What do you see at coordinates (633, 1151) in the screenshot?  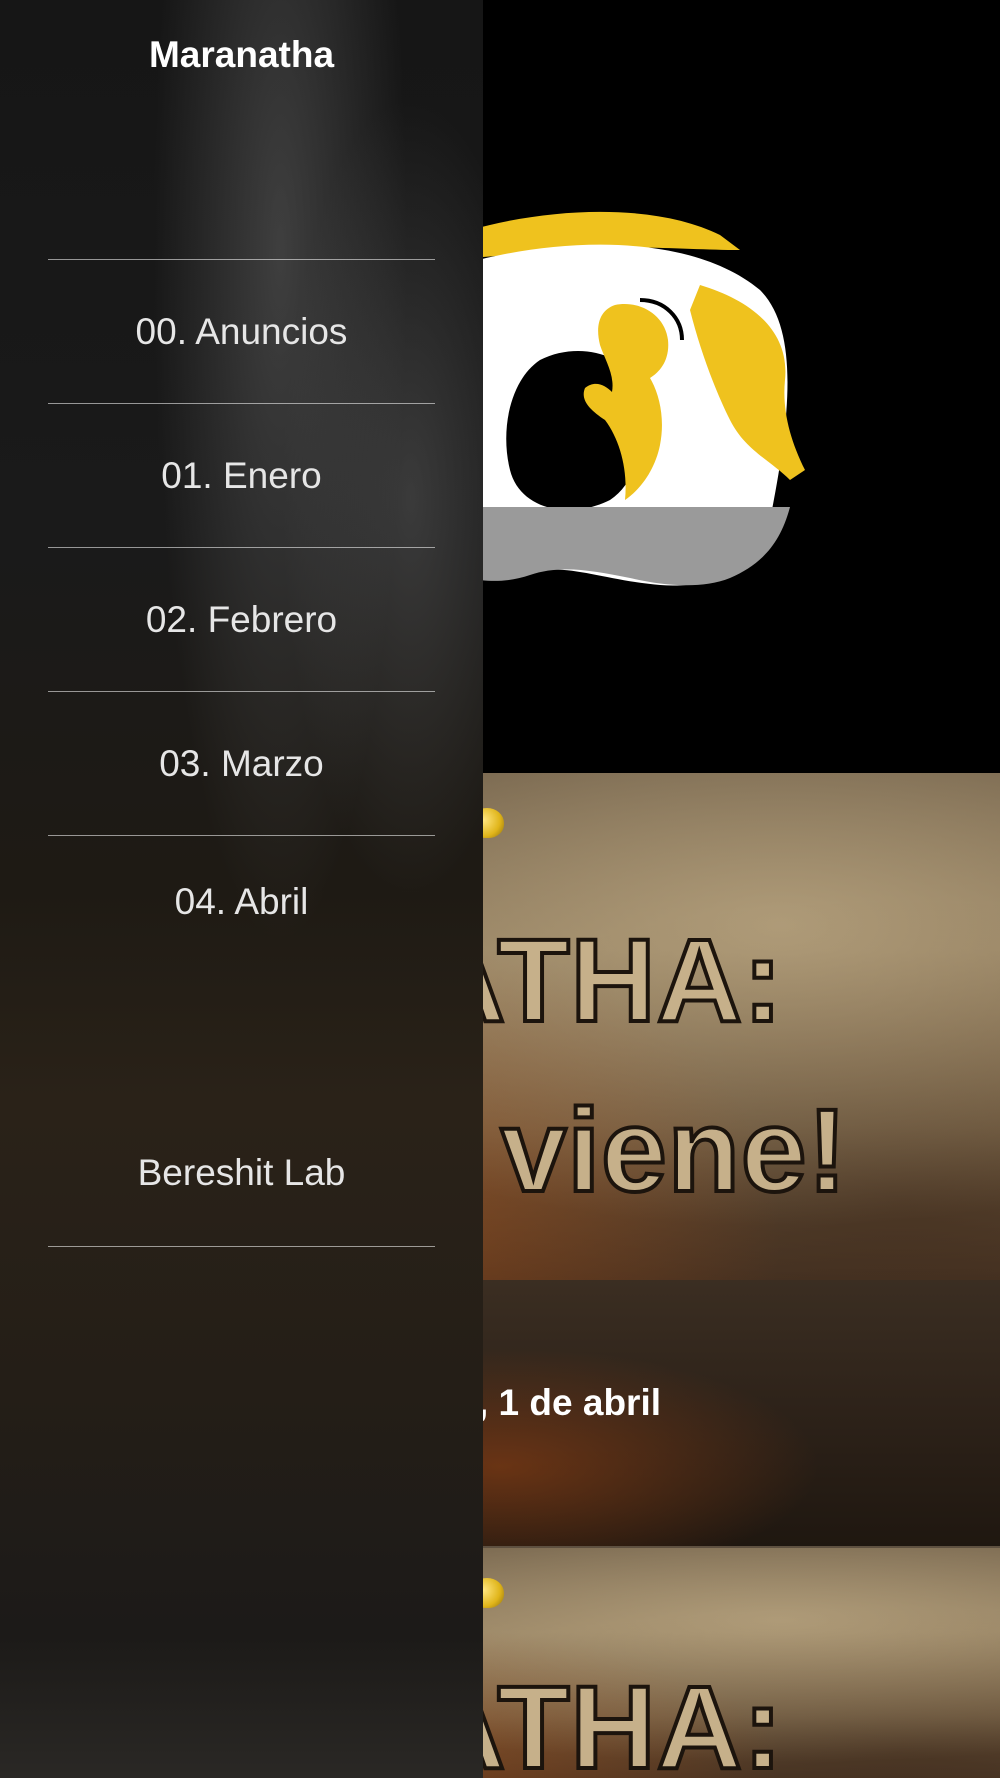 I see `poster-line: r viene!` at bounding box center [633, 1151].